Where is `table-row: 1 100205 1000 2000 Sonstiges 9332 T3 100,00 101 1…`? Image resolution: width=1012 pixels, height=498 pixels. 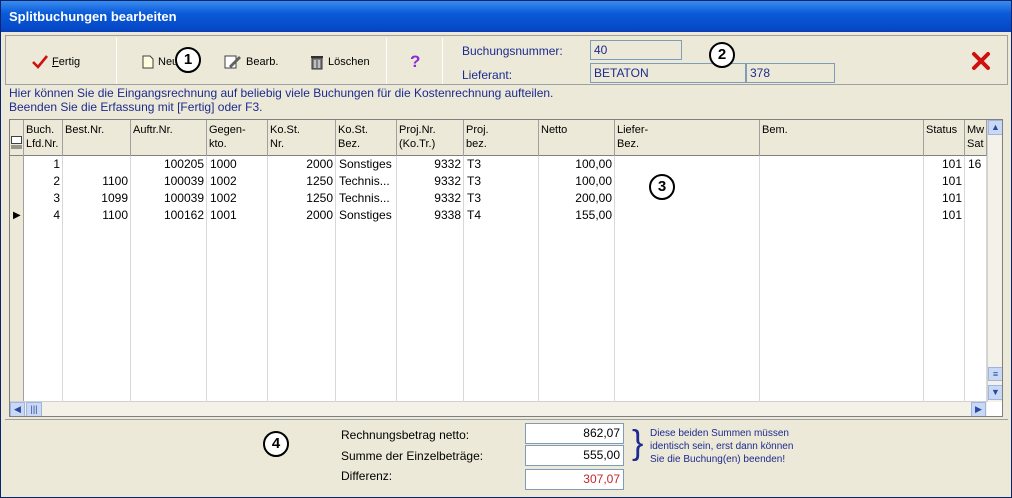
table-row: 1 100205 1000 2000 Sonstiges 9332 T3 100,00 101 1… is located at coordinates (500, 164).